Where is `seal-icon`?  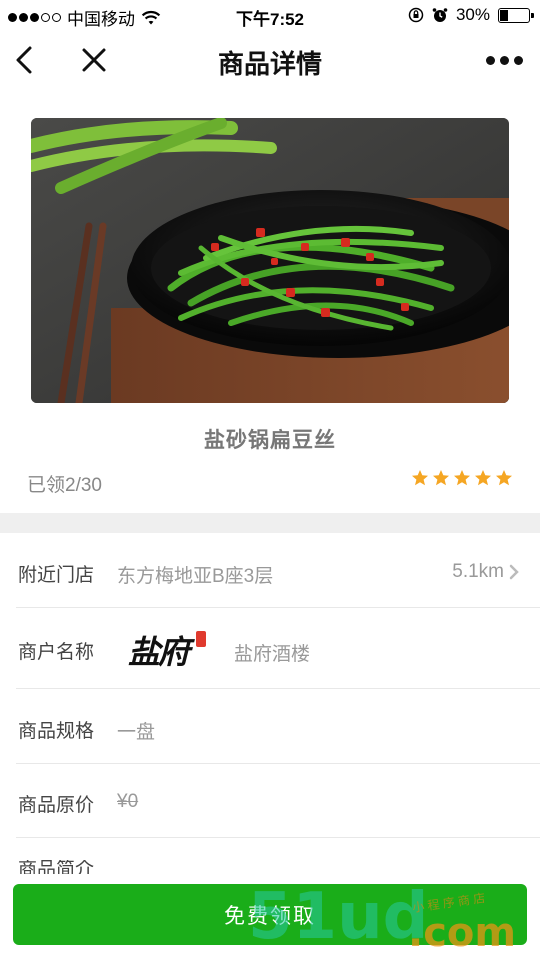
seal-icon is located at coordinates (201, 639).